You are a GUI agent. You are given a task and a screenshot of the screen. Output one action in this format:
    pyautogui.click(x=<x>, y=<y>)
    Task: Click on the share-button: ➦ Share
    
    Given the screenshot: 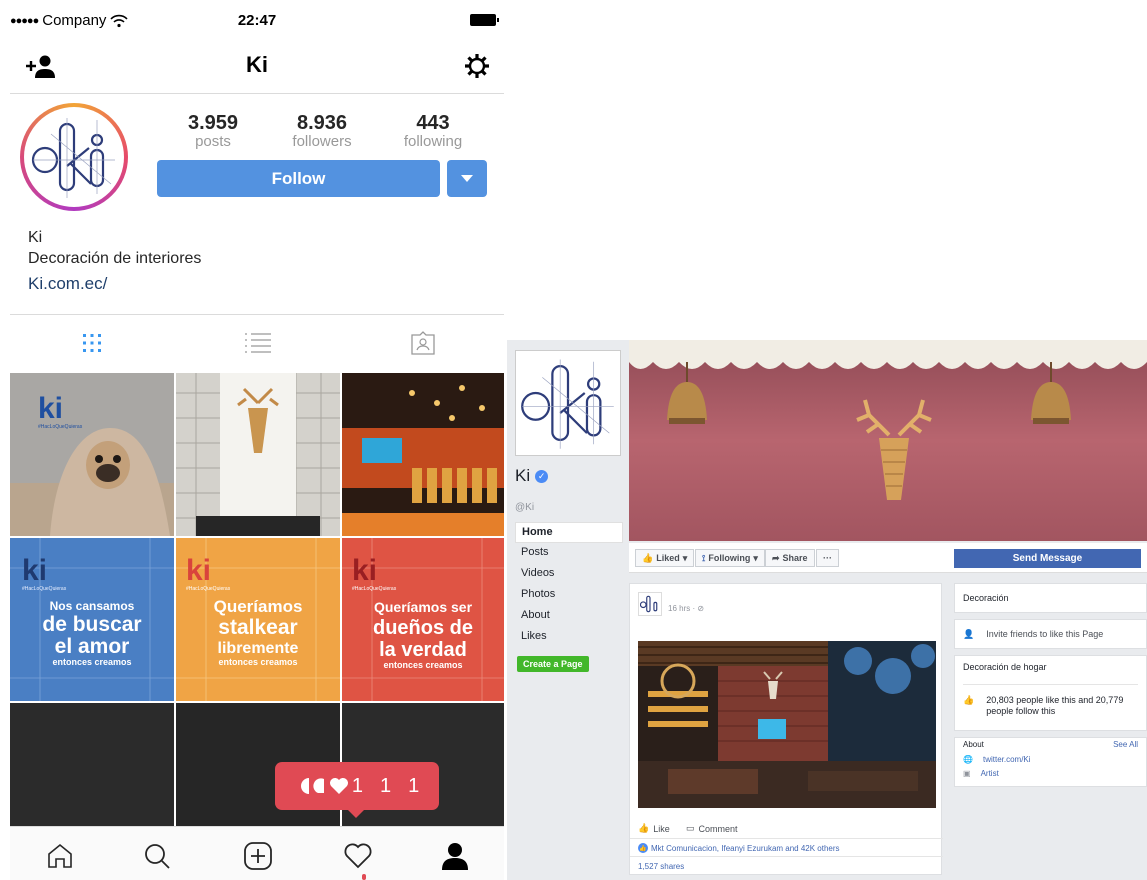 What is the action you would take?
    pyautogui.click(x=790, y=558)
    